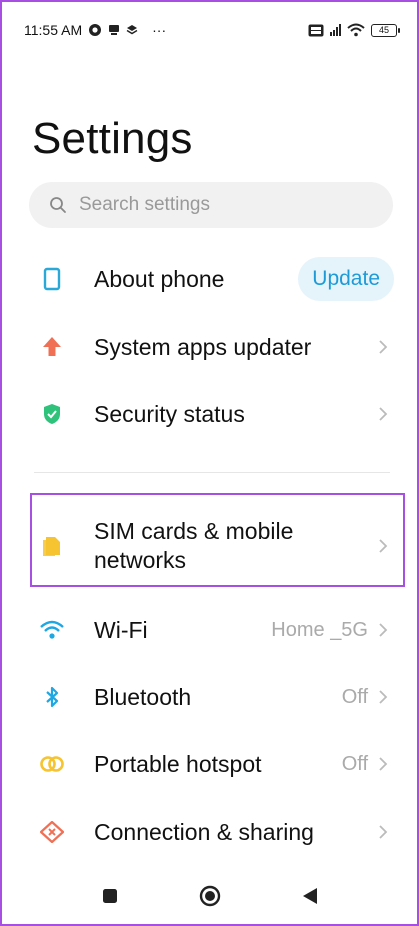 This screenshot has height=926, width=419. Describe the element at coordinates (211, 697) in the screenshot. I see `settings-item-bluetooth: Bluetooth Off` at that location.